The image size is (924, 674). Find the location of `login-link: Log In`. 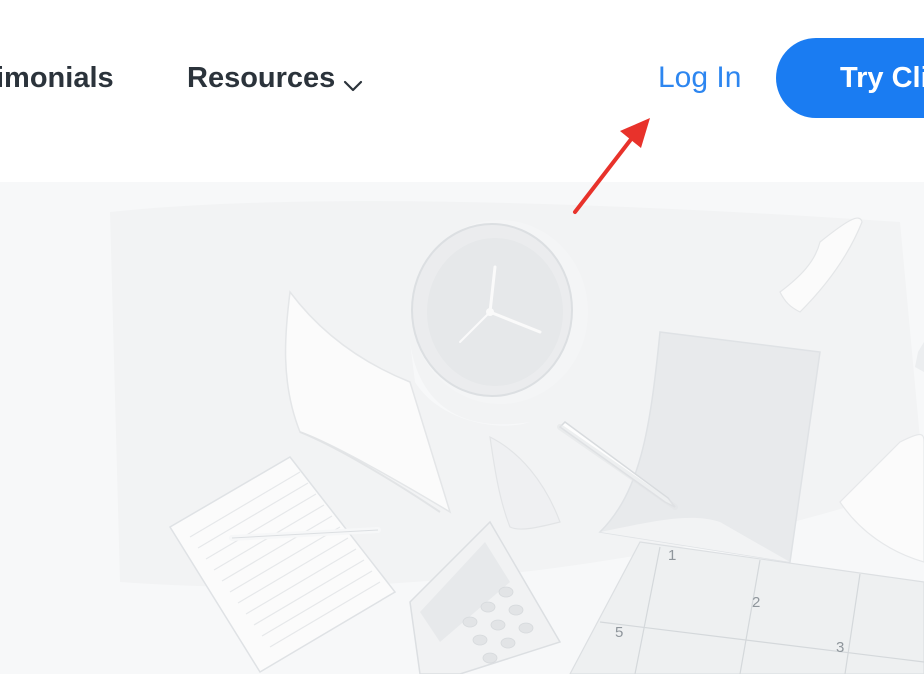

login-link: Log In is located at coordinates (699, 78).